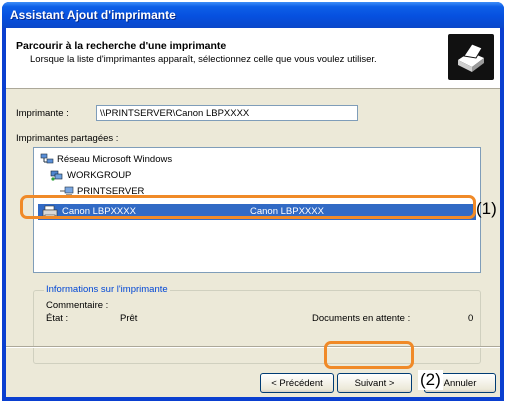 The image size is (505, 403). I want to click on window-title: Assistant Ajout d'imprimante, so click(93, 15).